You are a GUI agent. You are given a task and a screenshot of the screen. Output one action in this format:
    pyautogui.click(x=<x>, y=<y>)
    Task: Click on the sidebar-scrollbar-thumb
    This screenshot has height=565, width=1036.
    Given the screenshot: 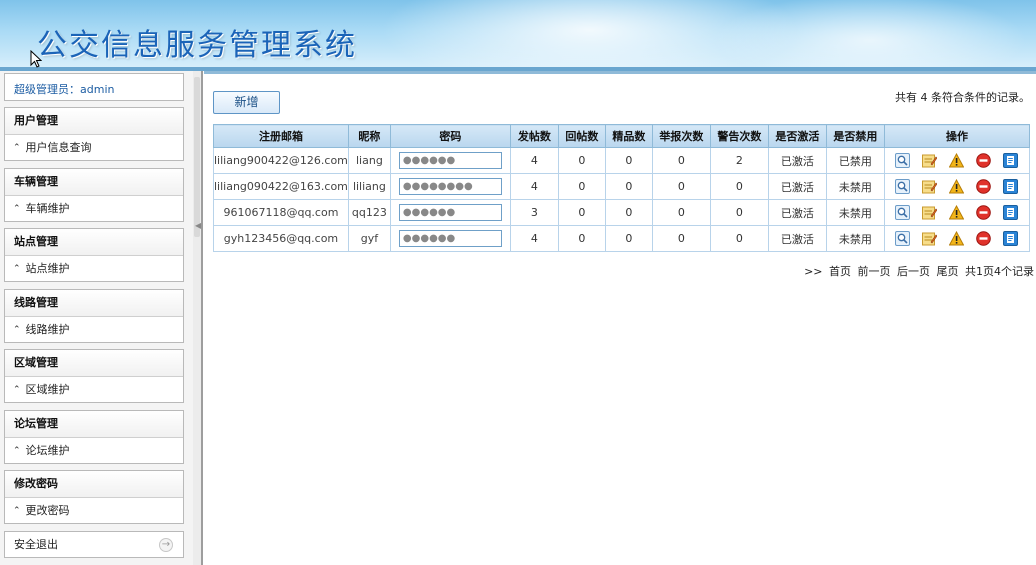 What is the action you would take?
    pyautogui.click(x=197, y=157)
    